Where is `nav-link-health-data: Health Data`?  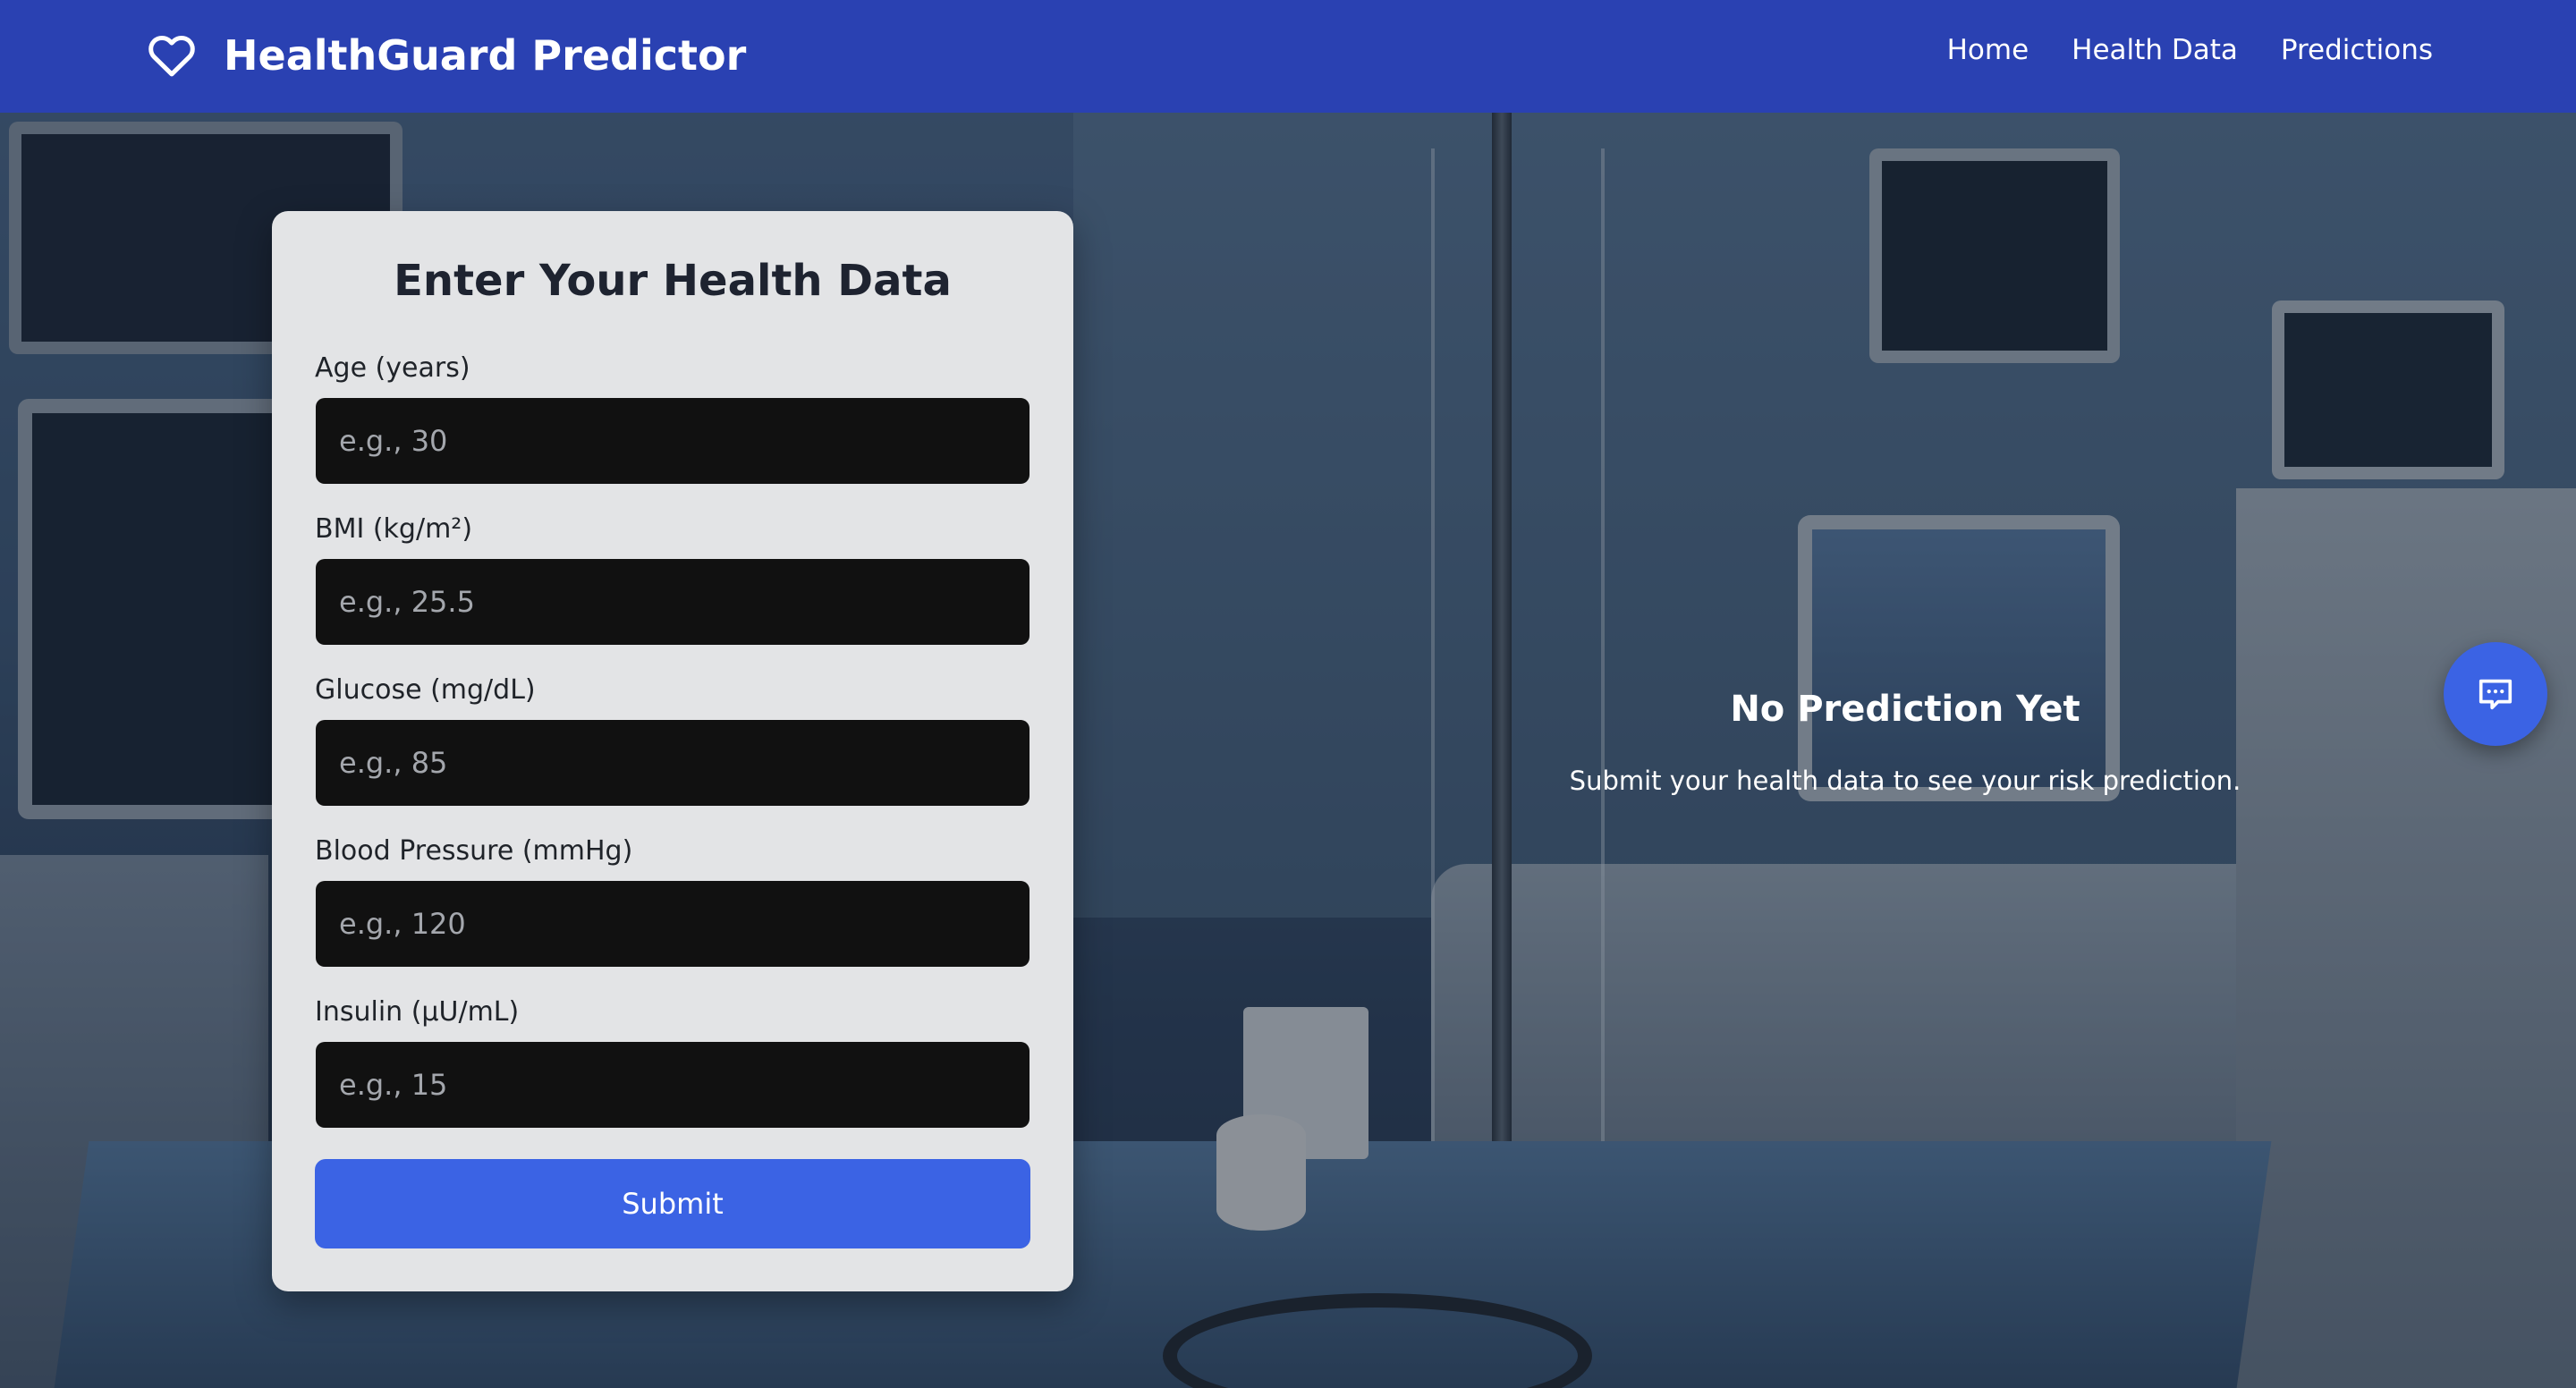
nav-link-health-data: Health Data is located at coordinates (2155, 50).